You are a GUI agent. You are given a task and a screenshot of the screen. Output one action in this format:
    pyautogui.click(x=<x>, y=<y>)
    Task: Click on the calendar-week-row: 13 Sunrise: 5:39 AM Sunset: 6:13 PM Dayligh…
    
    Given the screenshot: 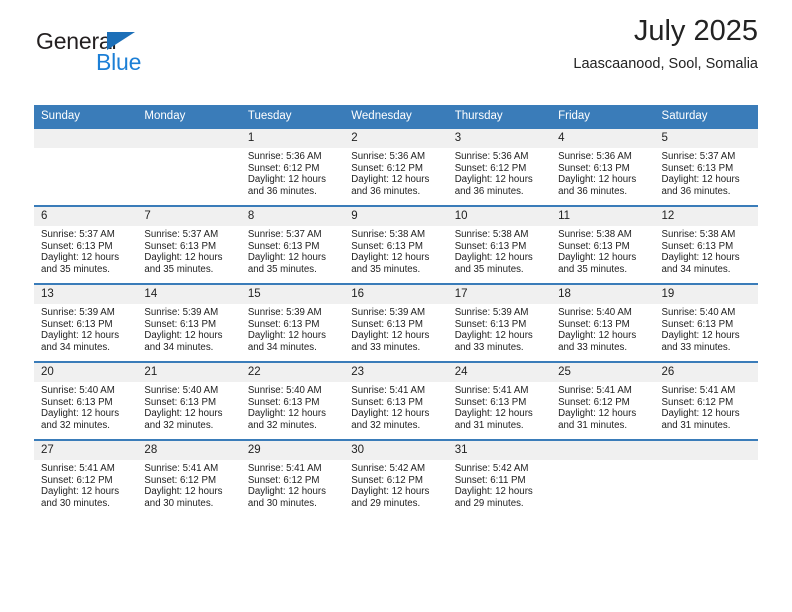 What is the action you would take?
    pyautogui.click(x=396, y=322)
    